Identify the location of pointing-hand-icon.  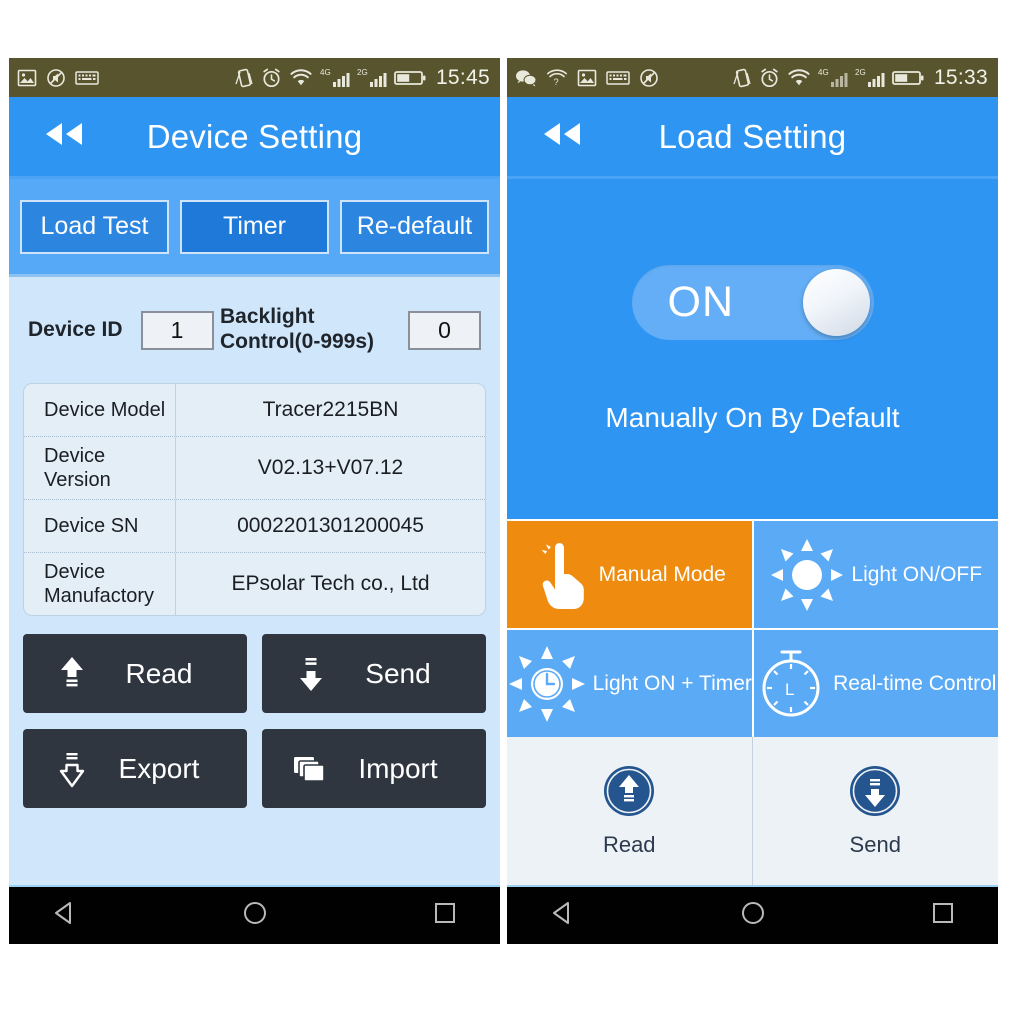
(563, 575).